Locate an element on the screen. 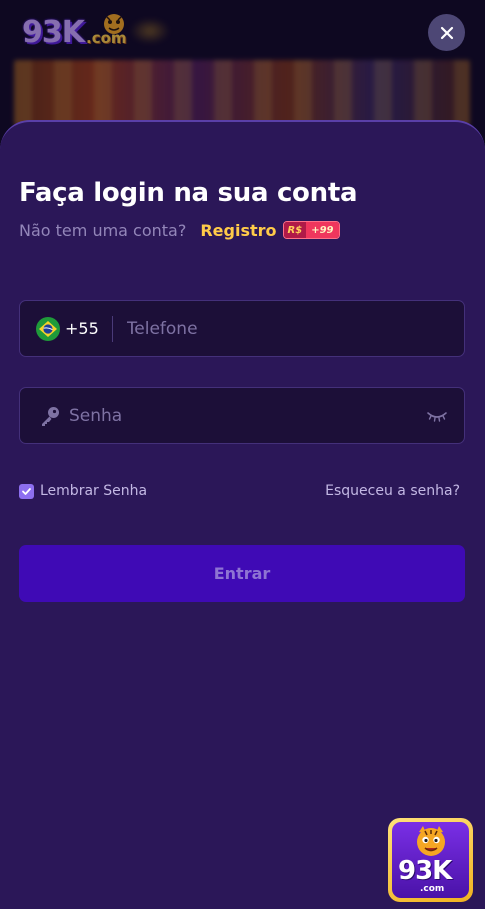  bonus-badge: R$ +99 is located at coordinates (311, 230).